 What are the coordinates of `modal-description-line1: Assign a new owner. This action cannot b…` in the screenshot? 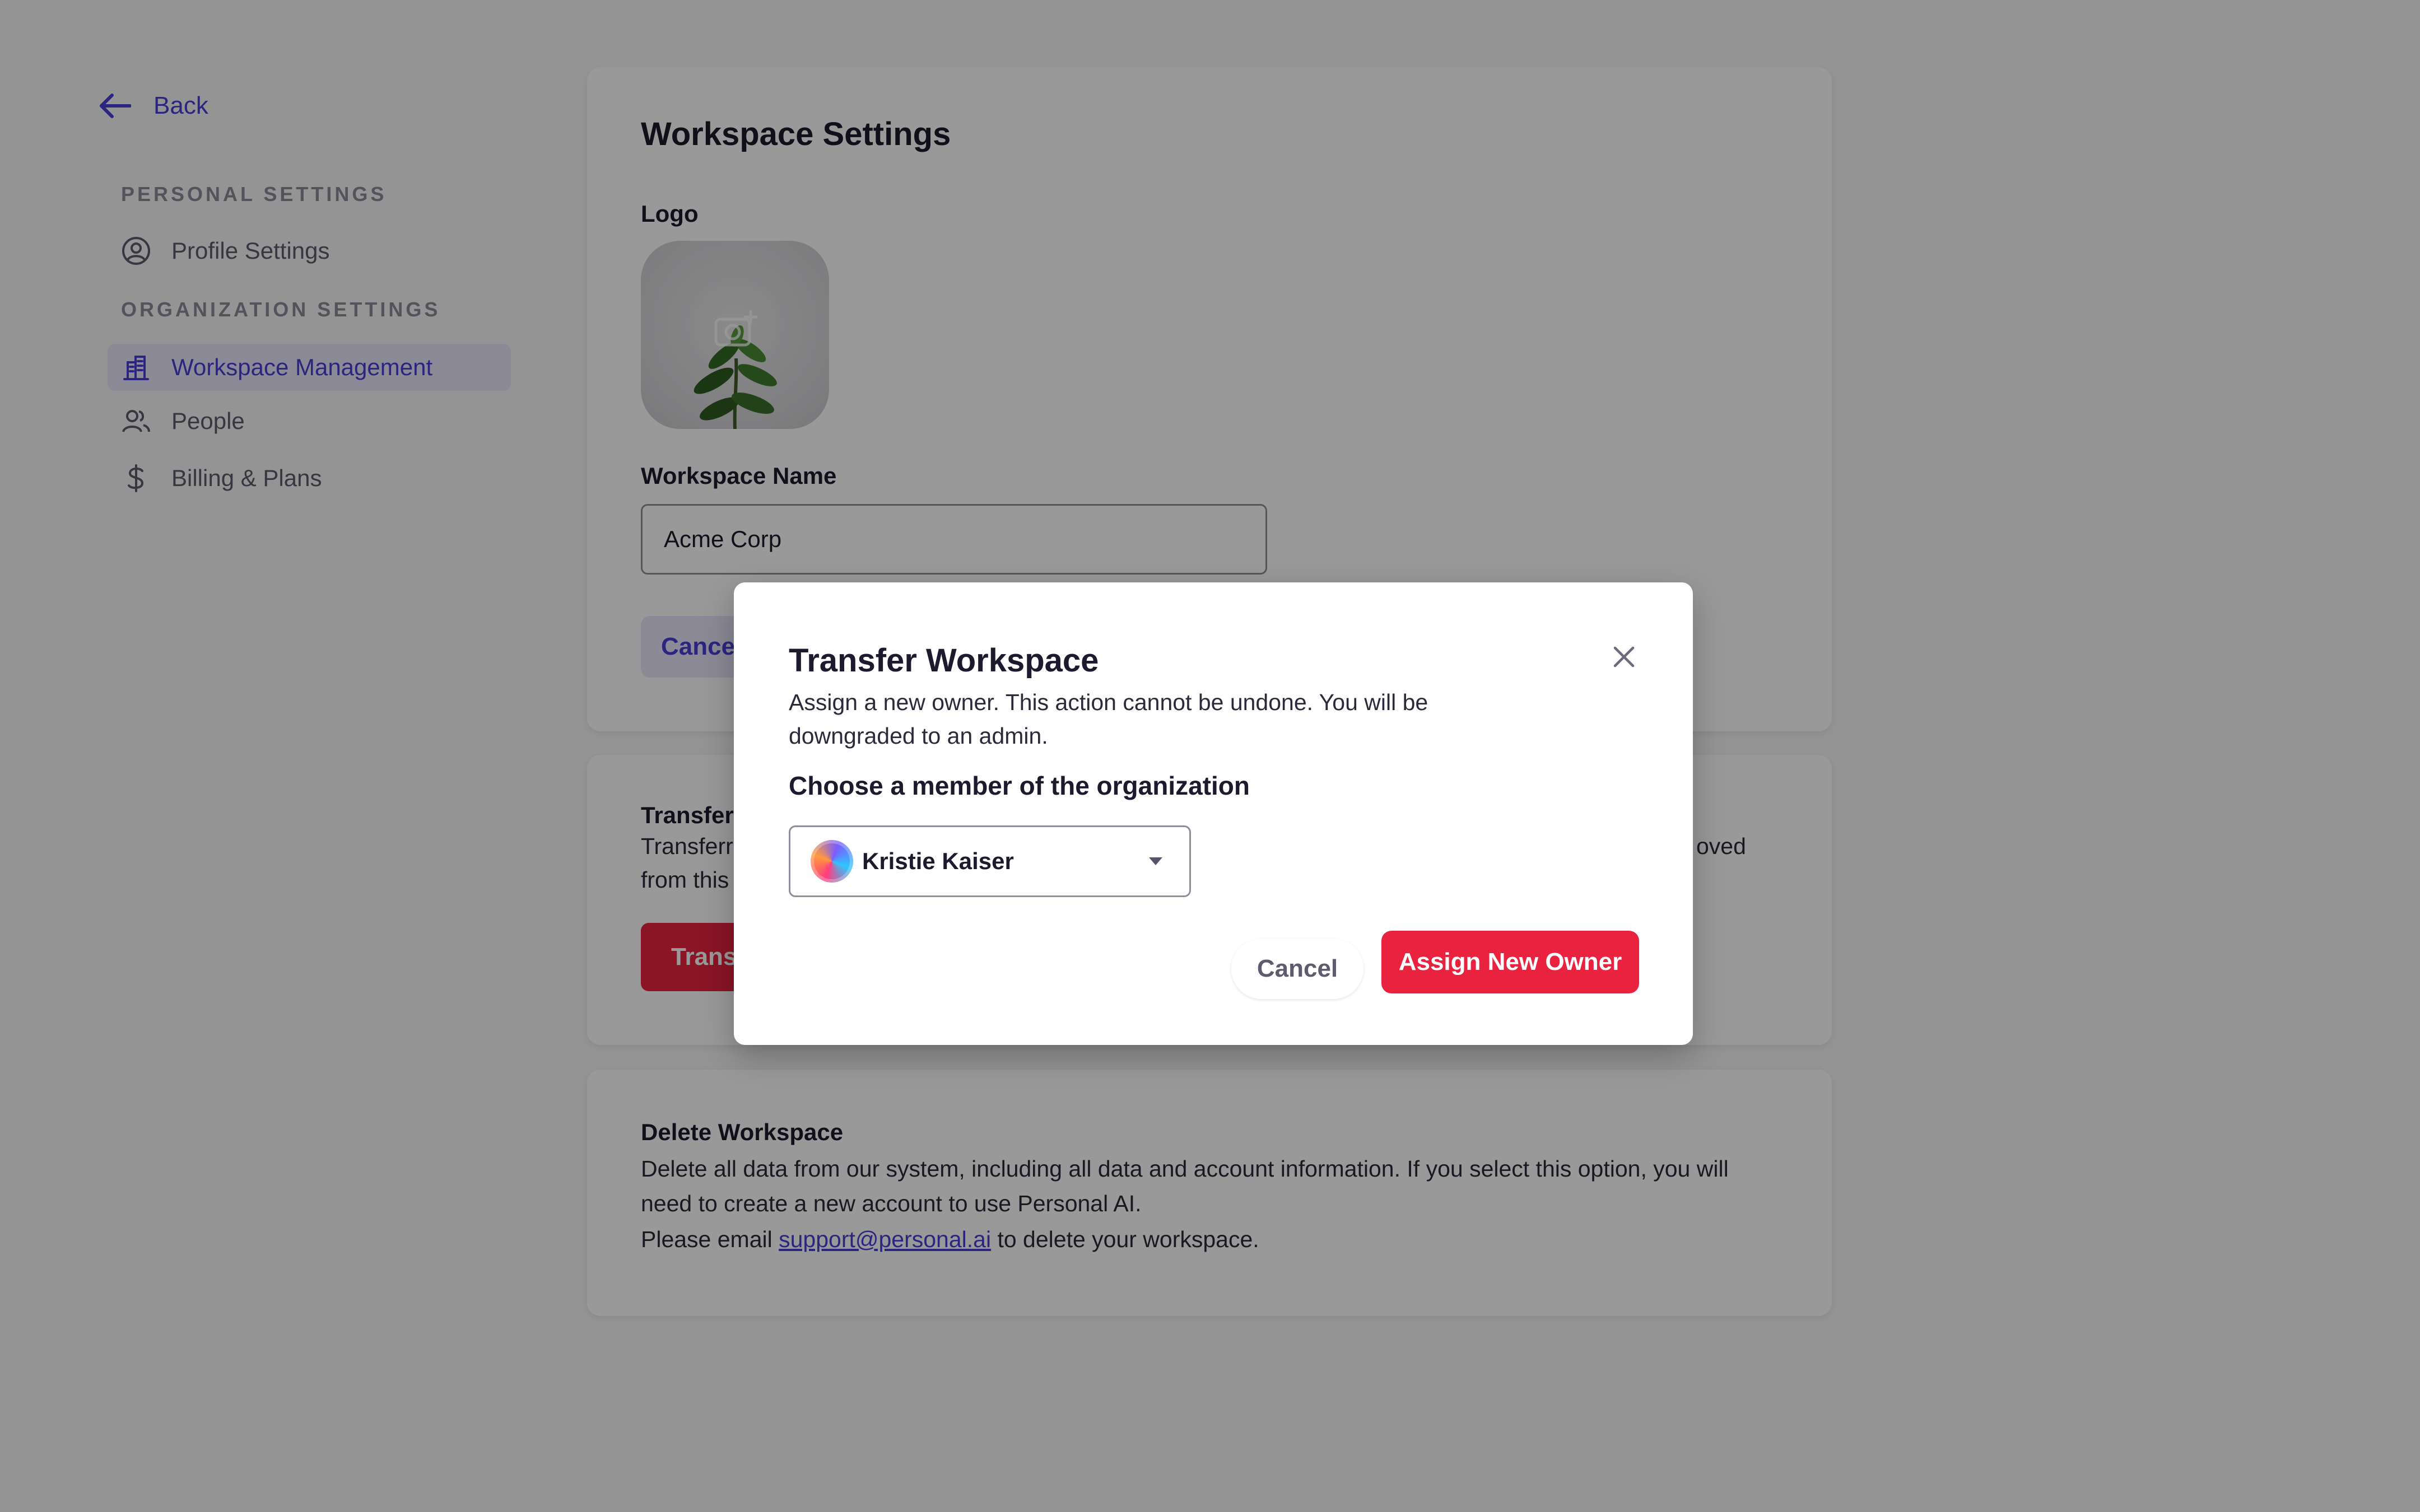 It's located at (1108, 702).